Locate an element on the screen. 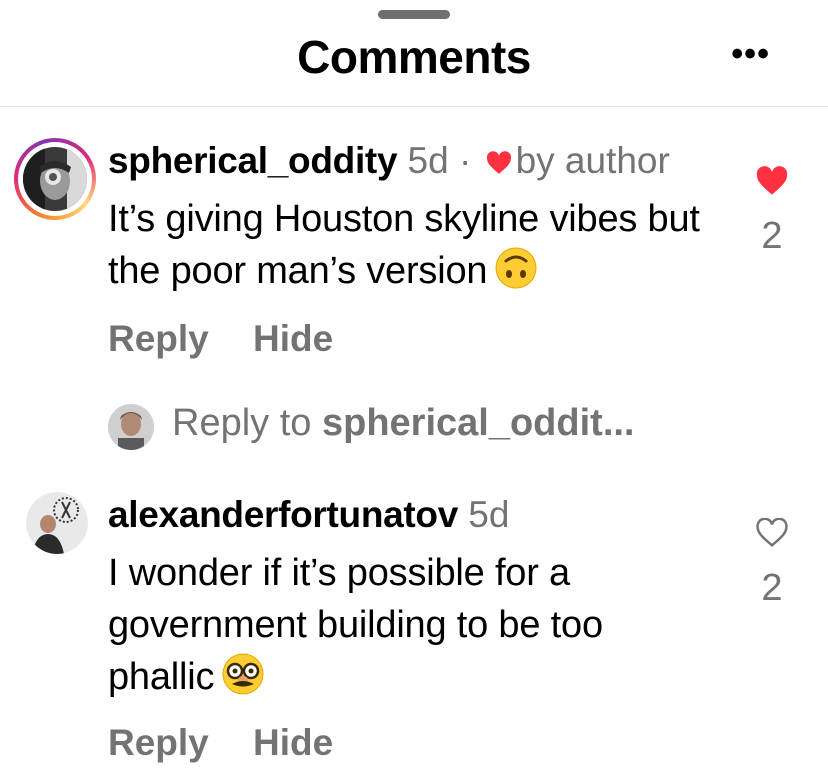  reply-to-label: Reply to is located at coordinates (242, 423).